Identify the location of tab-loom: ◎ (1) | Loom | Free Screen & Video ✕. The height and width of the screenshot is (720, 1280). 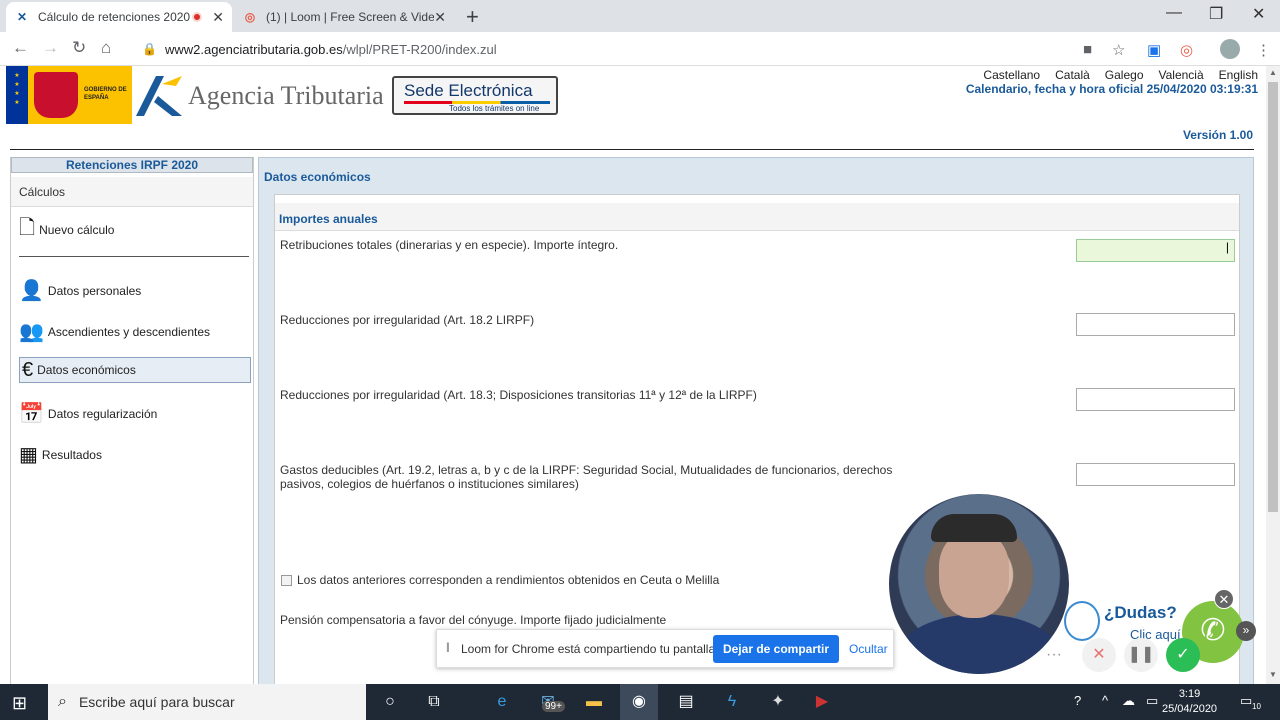
(344, 17).